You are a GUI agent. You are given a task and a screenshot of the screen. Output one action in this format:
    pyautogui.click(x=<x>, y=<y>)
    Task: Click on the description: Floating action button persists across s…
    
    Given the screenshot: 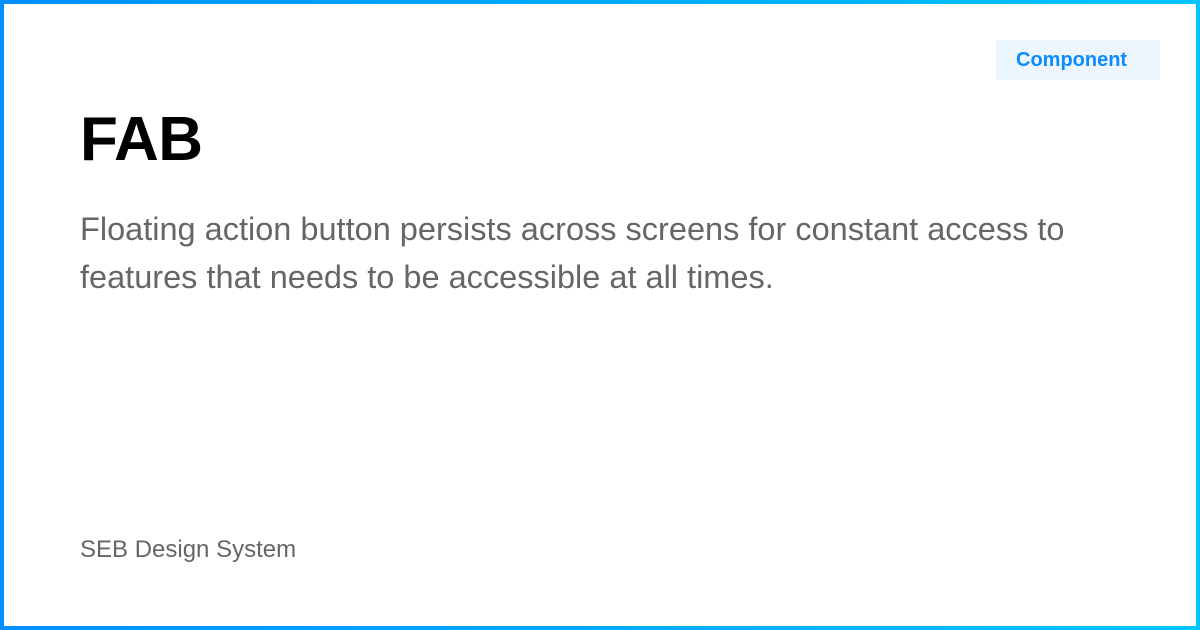 What is the action you would take?
    pyautogui.click(x=572, y=253)
    